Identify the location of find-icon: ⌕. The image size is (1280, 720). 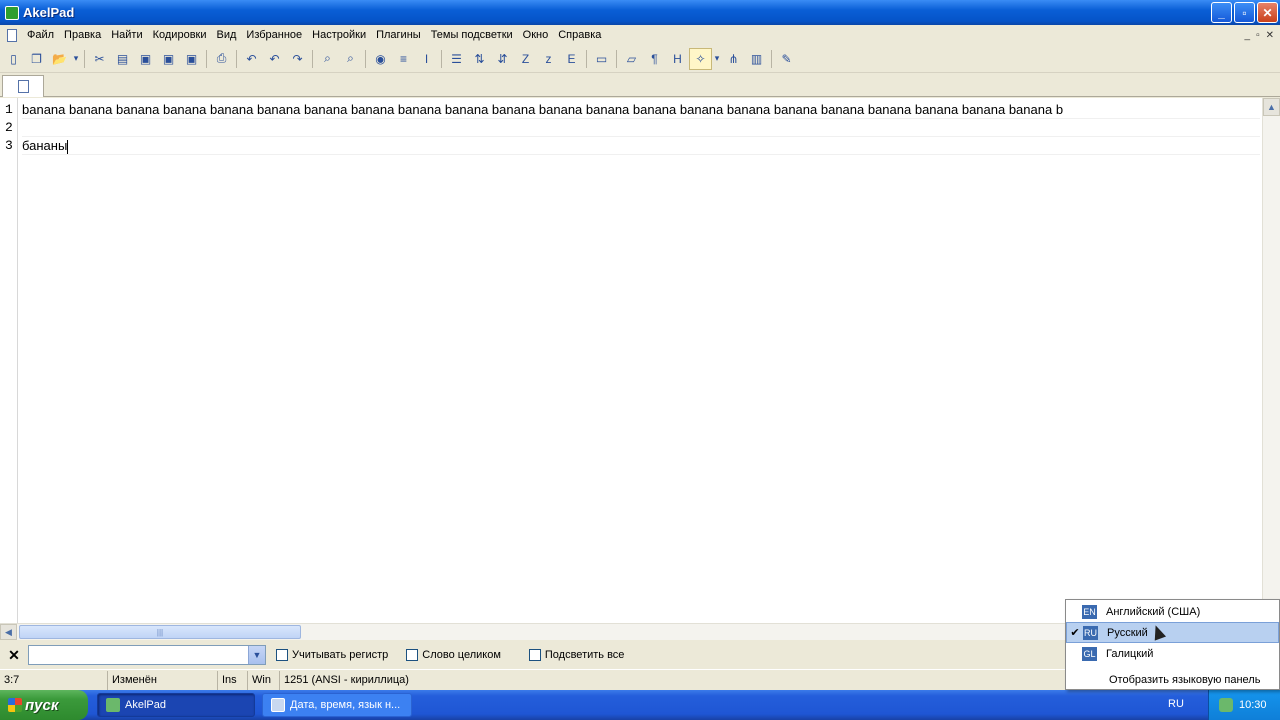
(327, 59).